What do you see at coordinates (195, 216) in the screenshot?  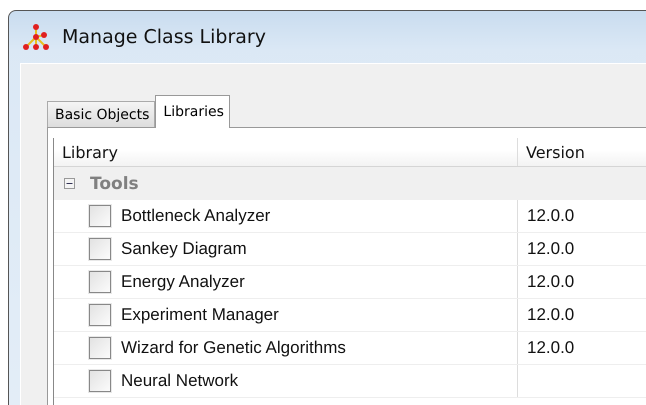 I see `library-name: Bottleneck Analyzer` at bounding box center [195, 216].